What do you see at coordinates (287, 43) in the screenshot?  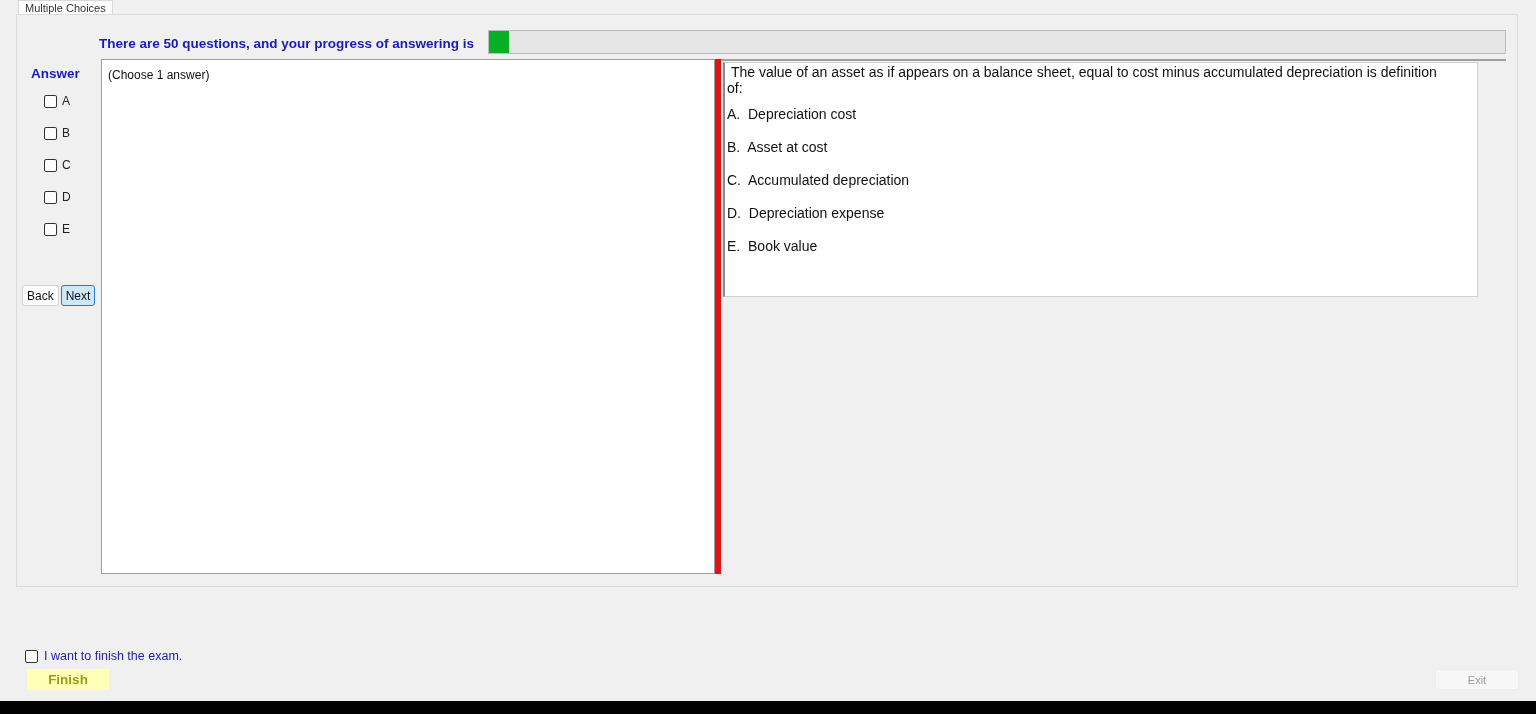 I see `progress-label: There are 50 questions, and your progress of answering is` at bounding box center [287, 43].